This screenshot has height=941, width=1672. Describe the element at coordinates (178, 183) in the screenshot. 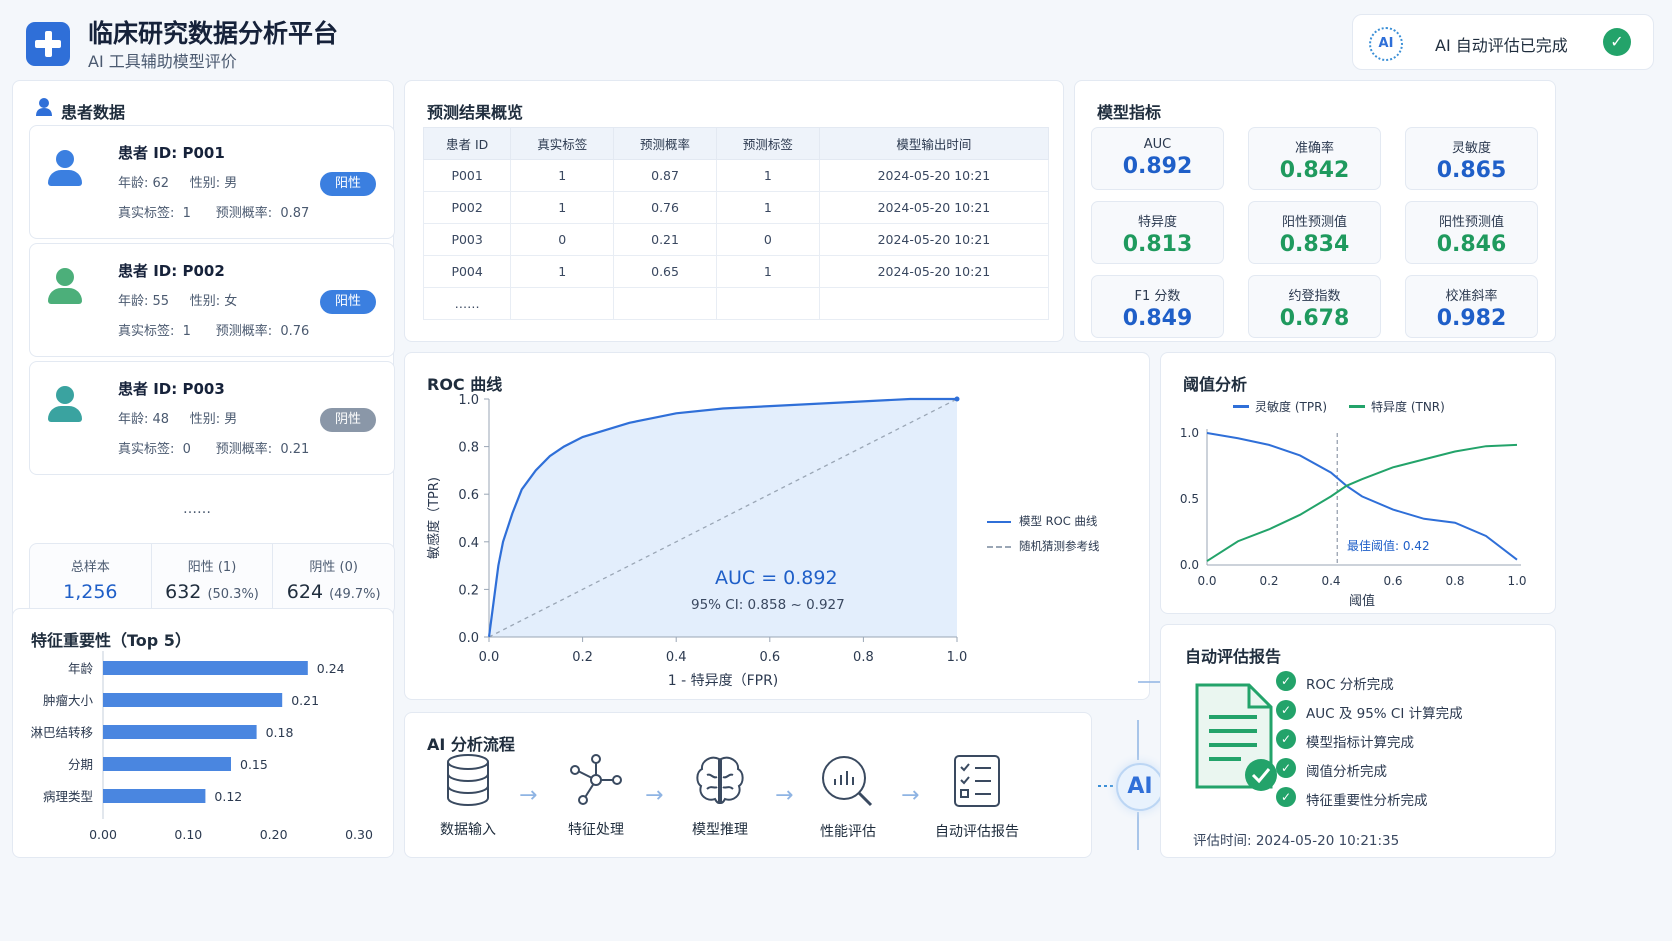

I see `patient-demographics: 年龄: 62 性别: 男` at that location.